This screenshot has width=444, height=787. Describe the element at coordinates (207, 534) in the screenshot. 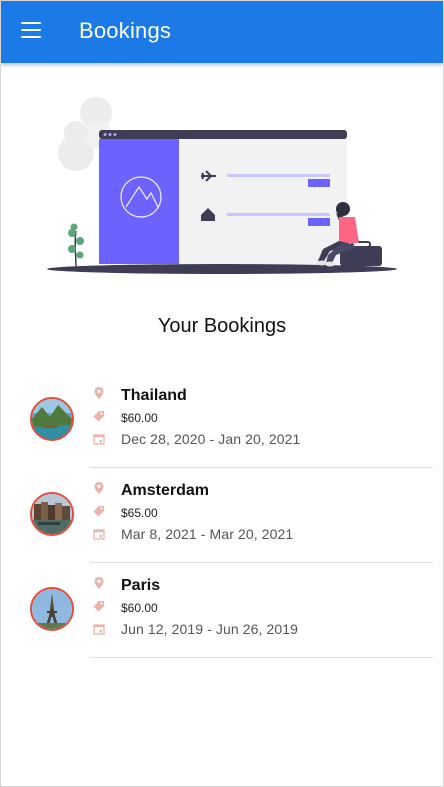

I see `booking-dates: Mar 8, 2021 - Mar 20, 2021` at that location.